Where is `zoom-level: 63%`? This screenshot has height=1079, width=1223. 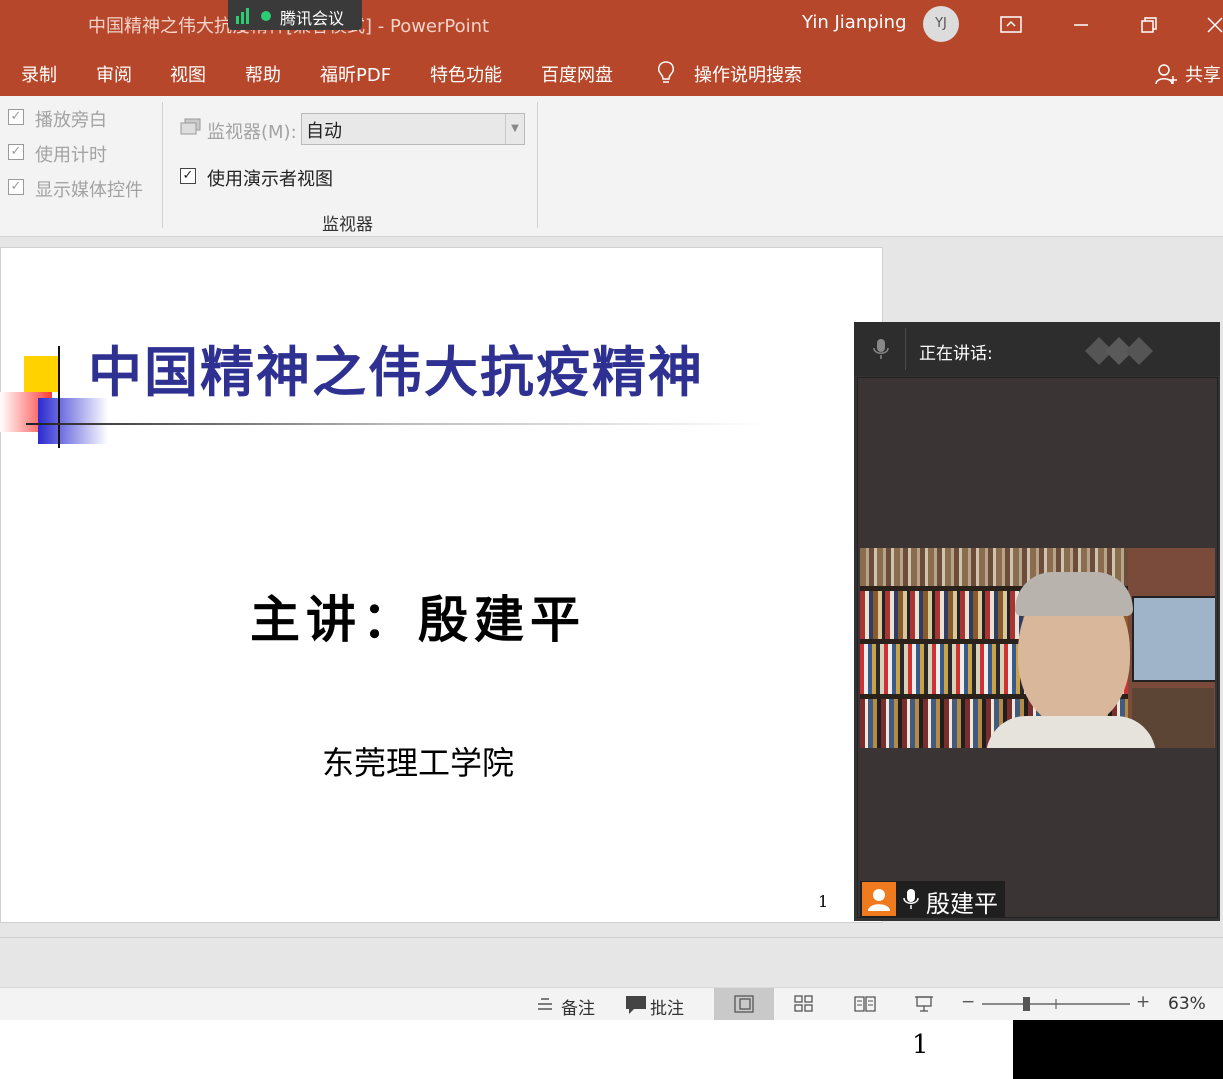 zoom-level: 63% is located at coordinates (1187, 1004).